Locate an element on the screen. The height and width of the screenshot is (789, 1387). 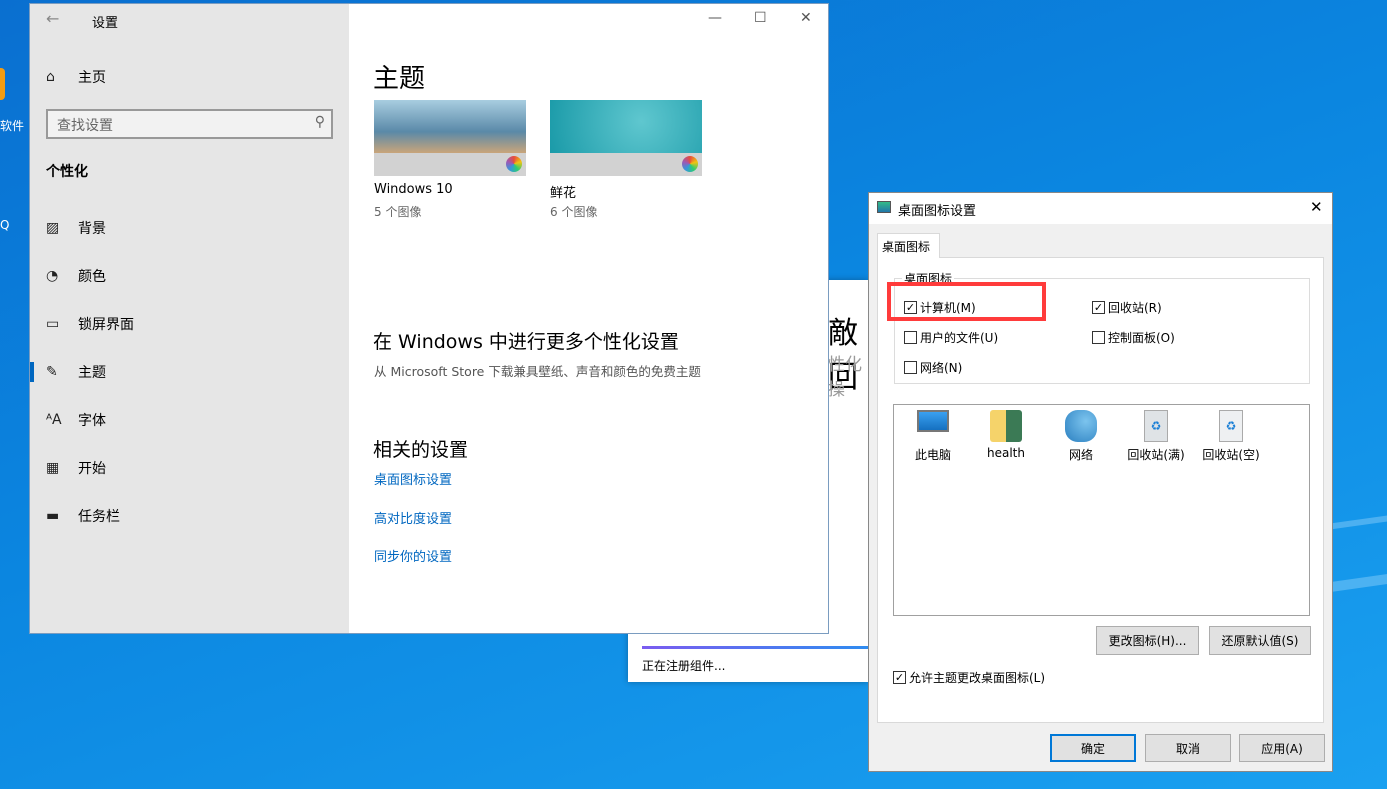
recycle-bin-empty-icon: ♻ is located at coordinates (1231, 426).